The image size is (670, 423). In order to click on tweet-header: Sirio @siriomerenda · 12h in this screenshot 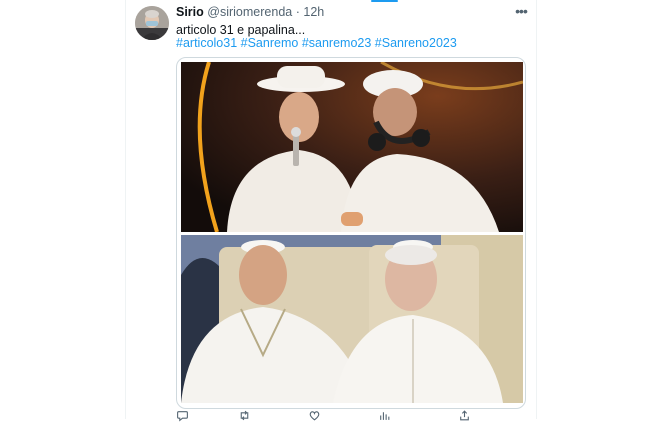, I will do `click(250, 12)`.